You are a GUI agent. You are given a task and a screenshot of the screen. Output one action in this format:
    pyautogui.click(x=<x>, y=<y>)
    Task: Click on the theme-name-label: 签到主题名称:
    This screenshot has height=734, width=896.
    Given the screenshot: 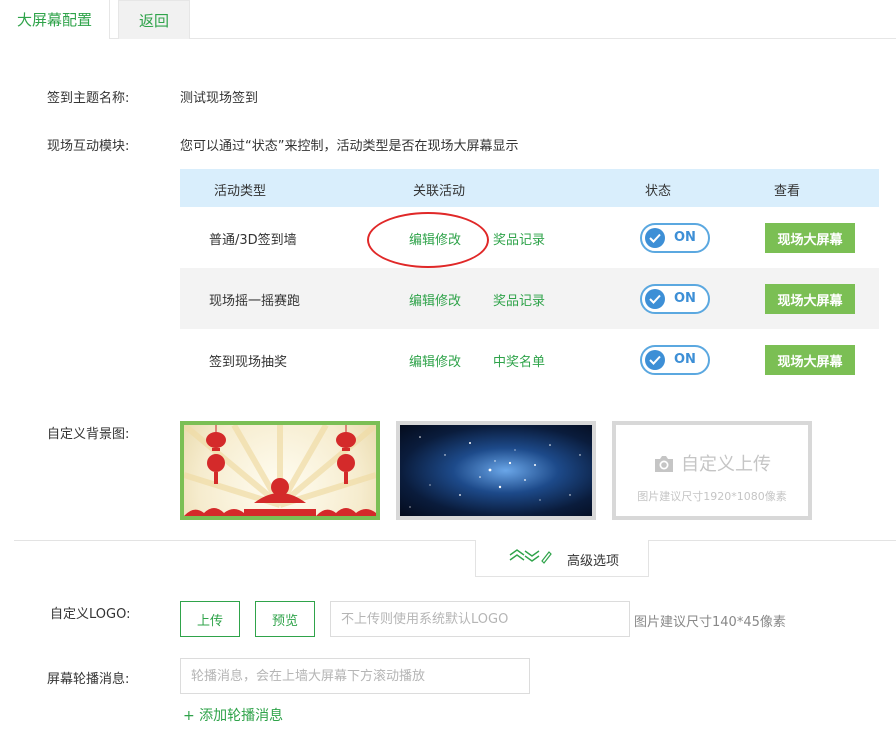 What is the action you would take?
    pyautogui.click(x=88, y=98)
    